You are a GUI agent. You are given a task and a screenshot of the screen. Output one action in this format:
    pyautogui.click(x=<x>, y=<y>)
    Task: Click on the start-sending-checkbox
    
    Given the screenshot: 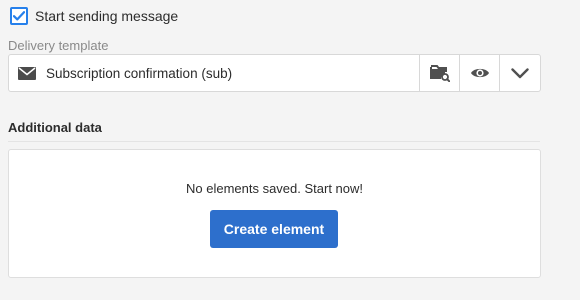 What is the action you would take?
    pyautogui.click(x=19, y=16)
    